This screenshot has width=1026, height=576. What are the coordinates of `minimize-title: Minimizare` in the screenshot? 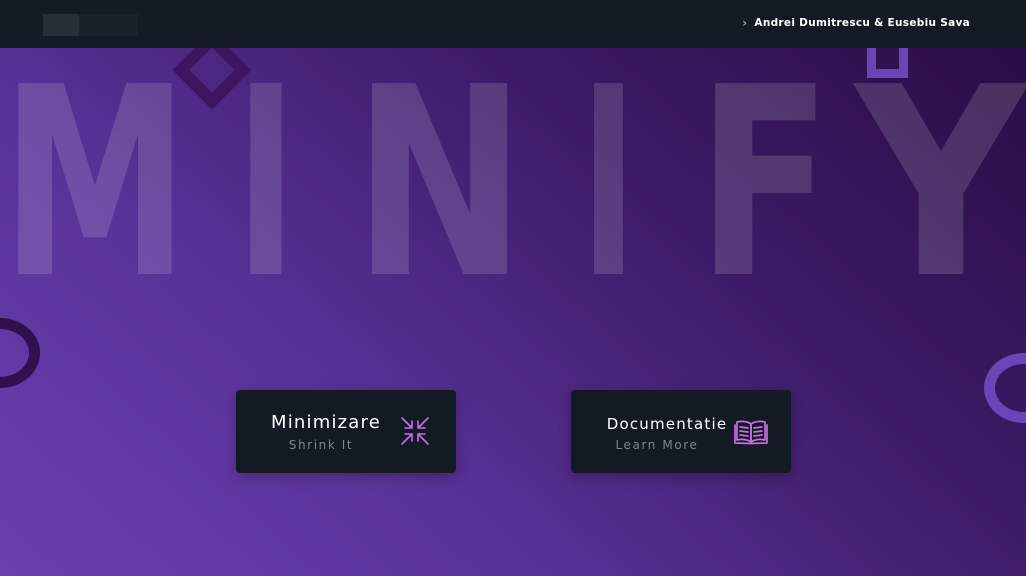 It's located at (326, 422).